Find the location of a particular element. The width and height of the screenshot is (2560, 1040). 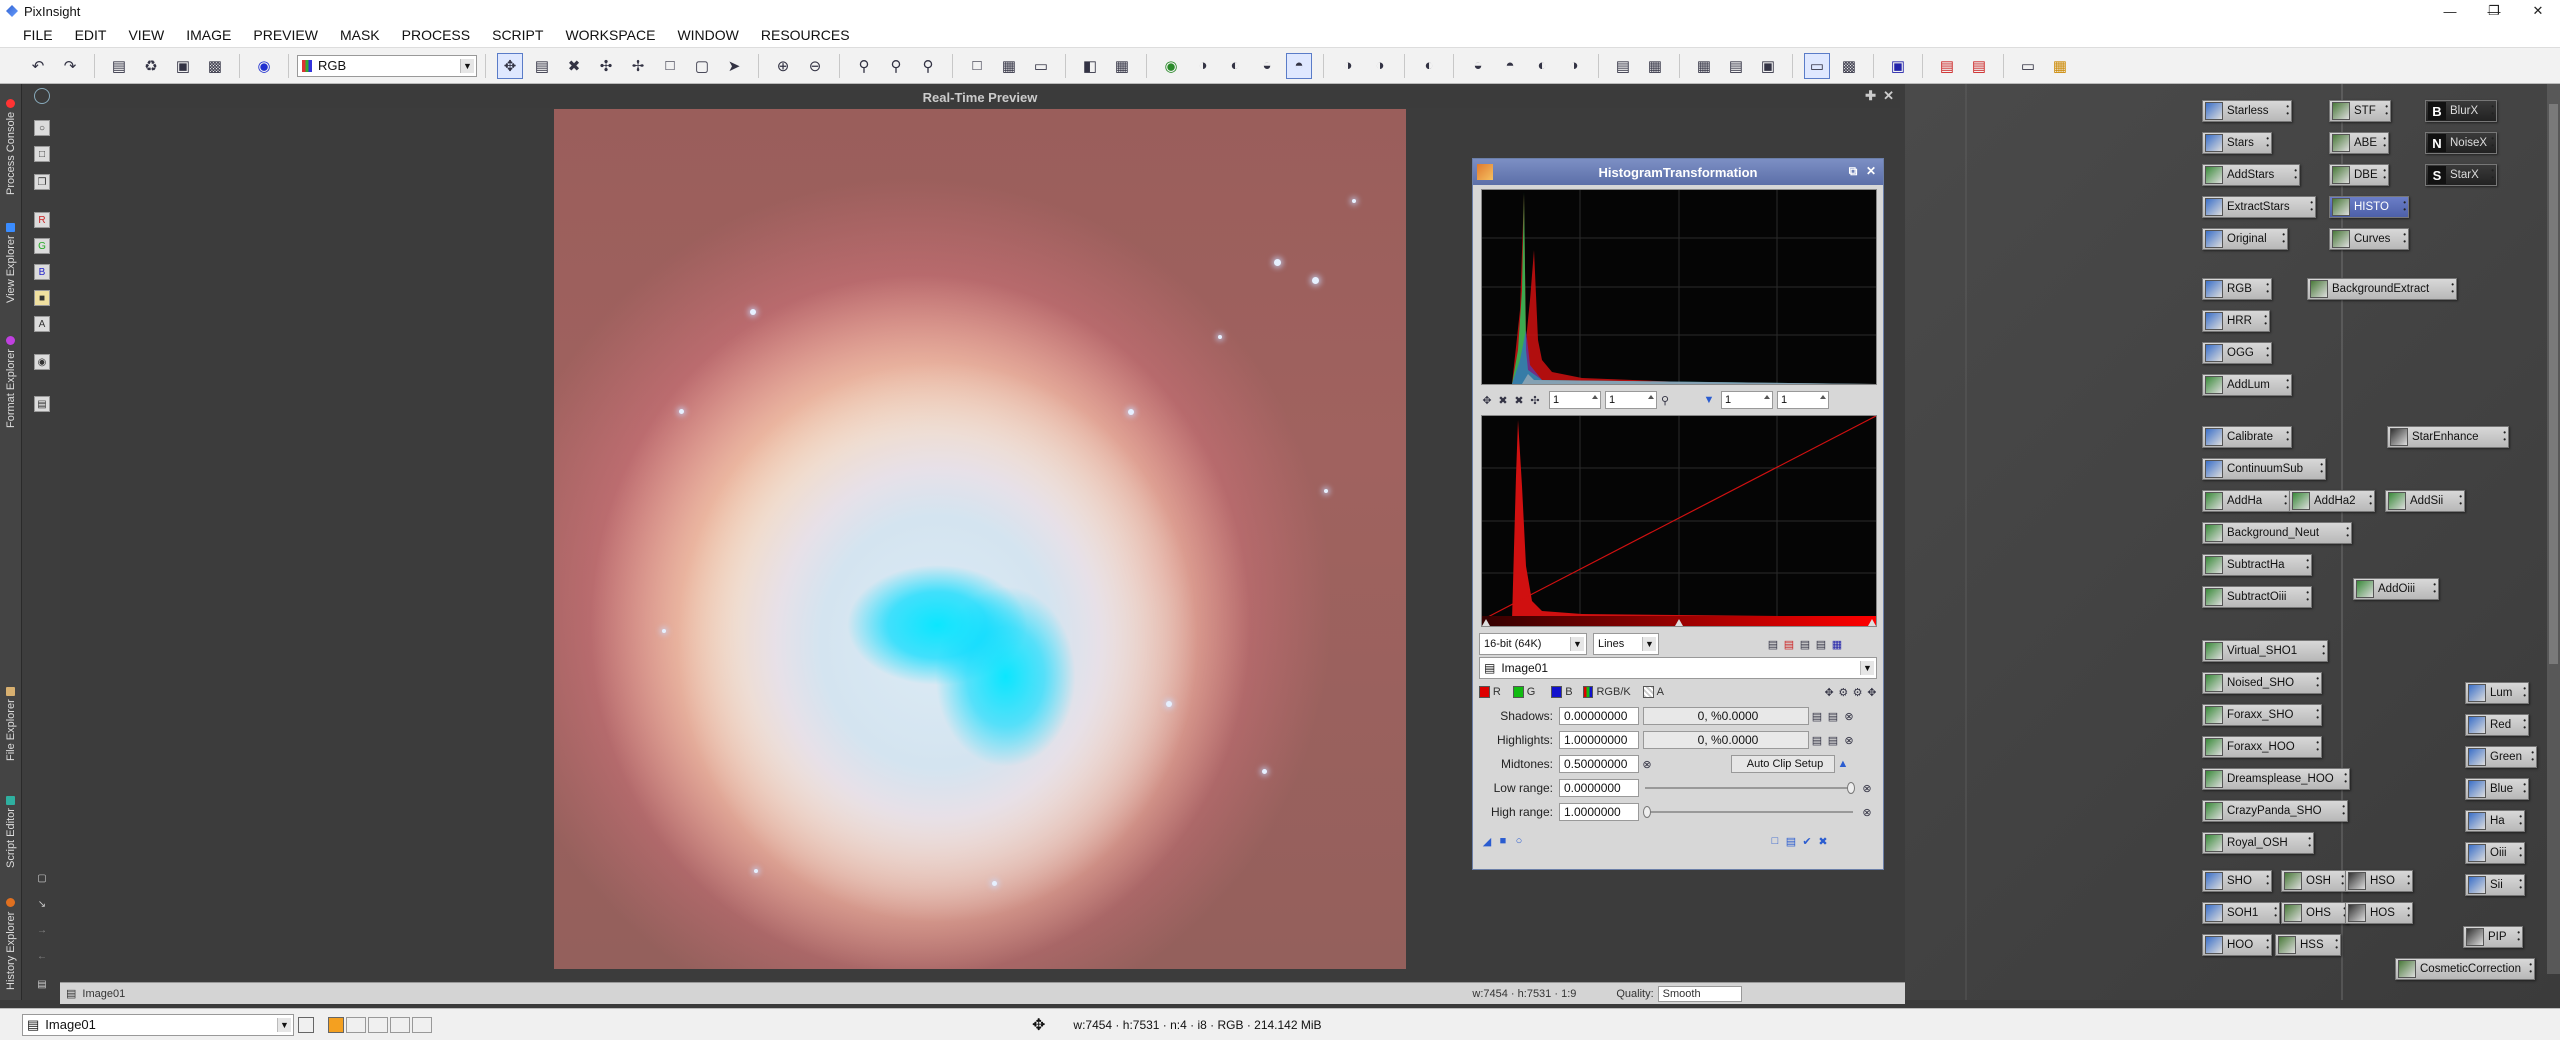

stf-4-icon: ◒ is located at coordinates (1478, 66).